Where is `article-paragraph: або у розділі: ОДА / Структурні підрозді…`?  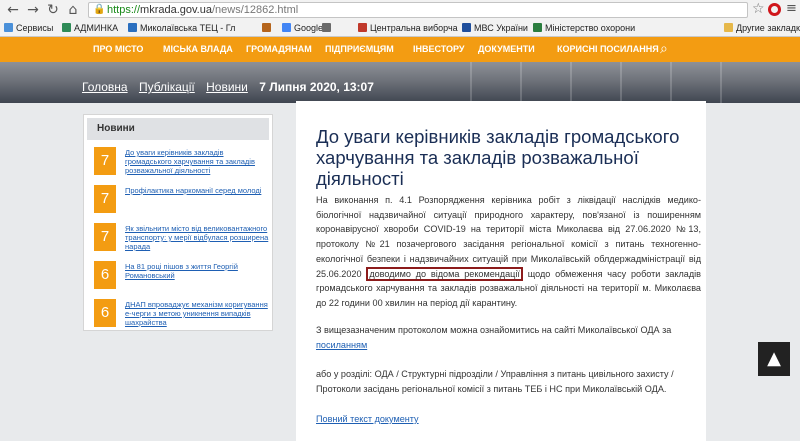 article-paragraph: або у розділі: ОДА / Структурні підрозді… is located at coordinates (495, 381).